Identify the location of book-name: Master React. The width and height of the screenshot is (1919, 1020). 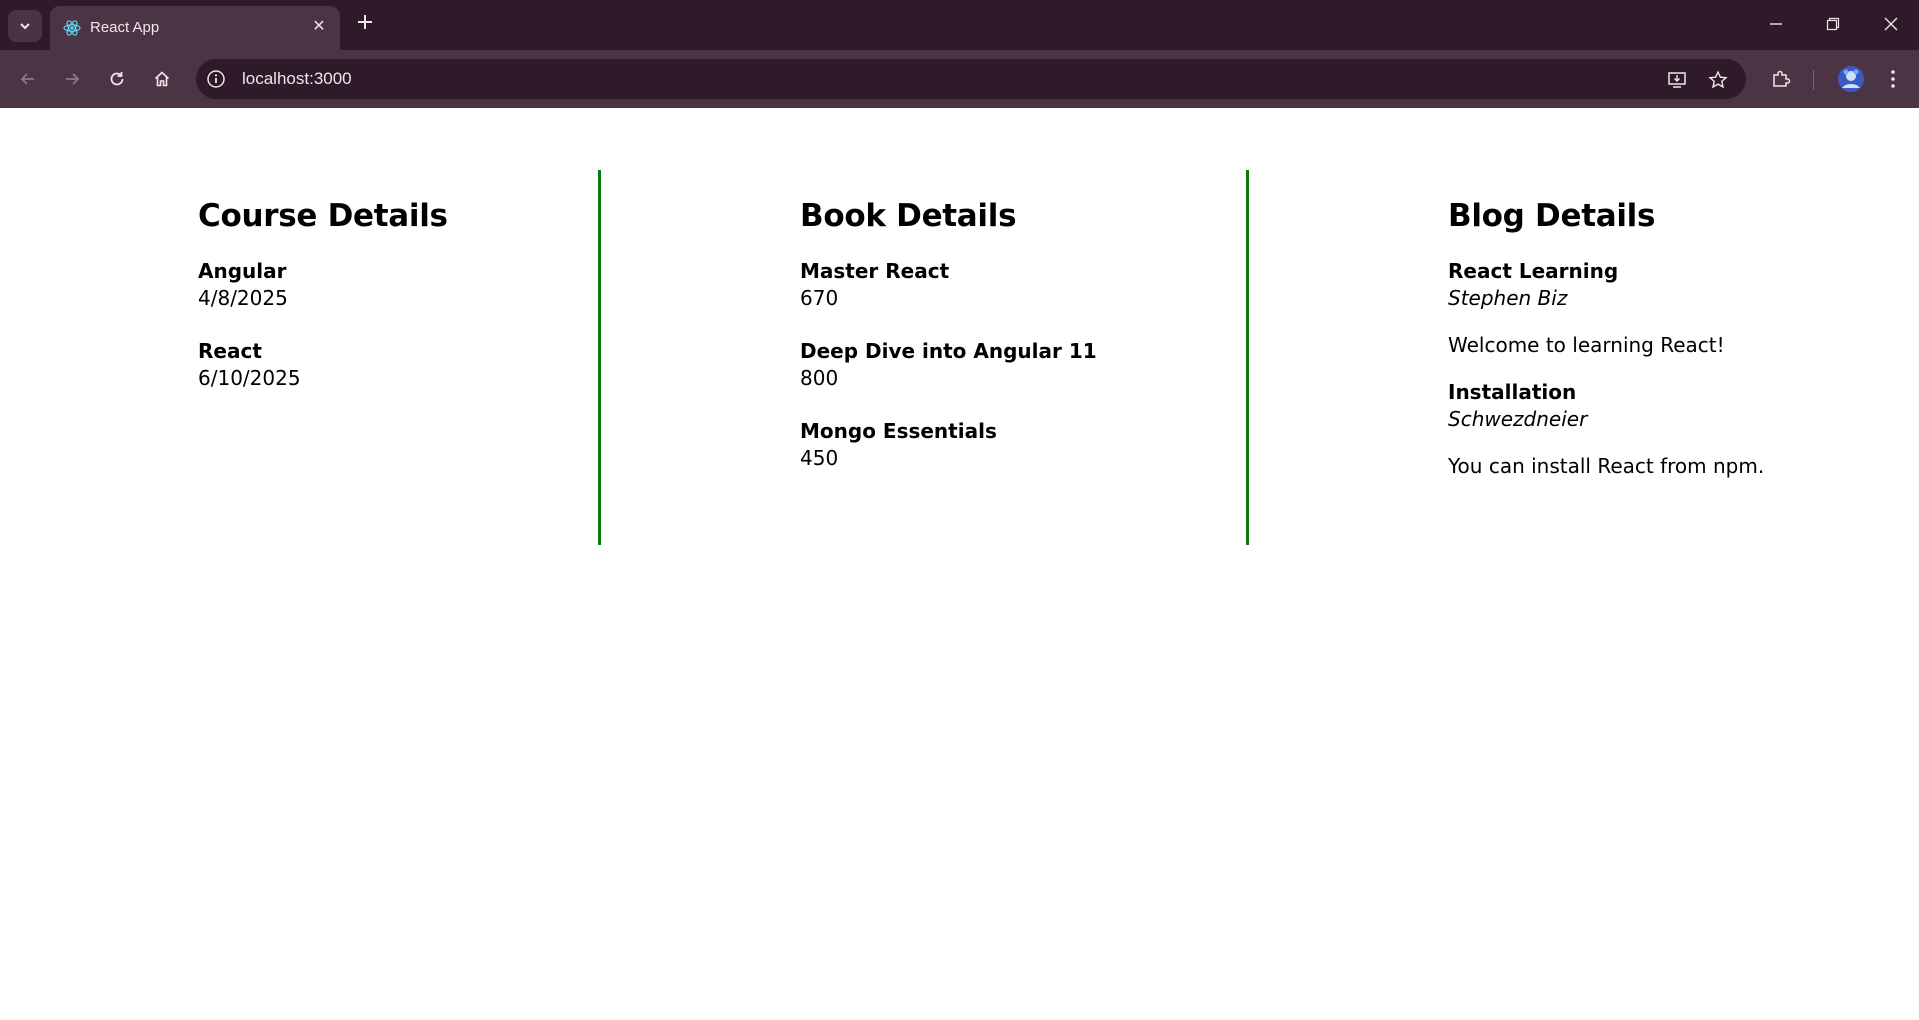
(875, 271).